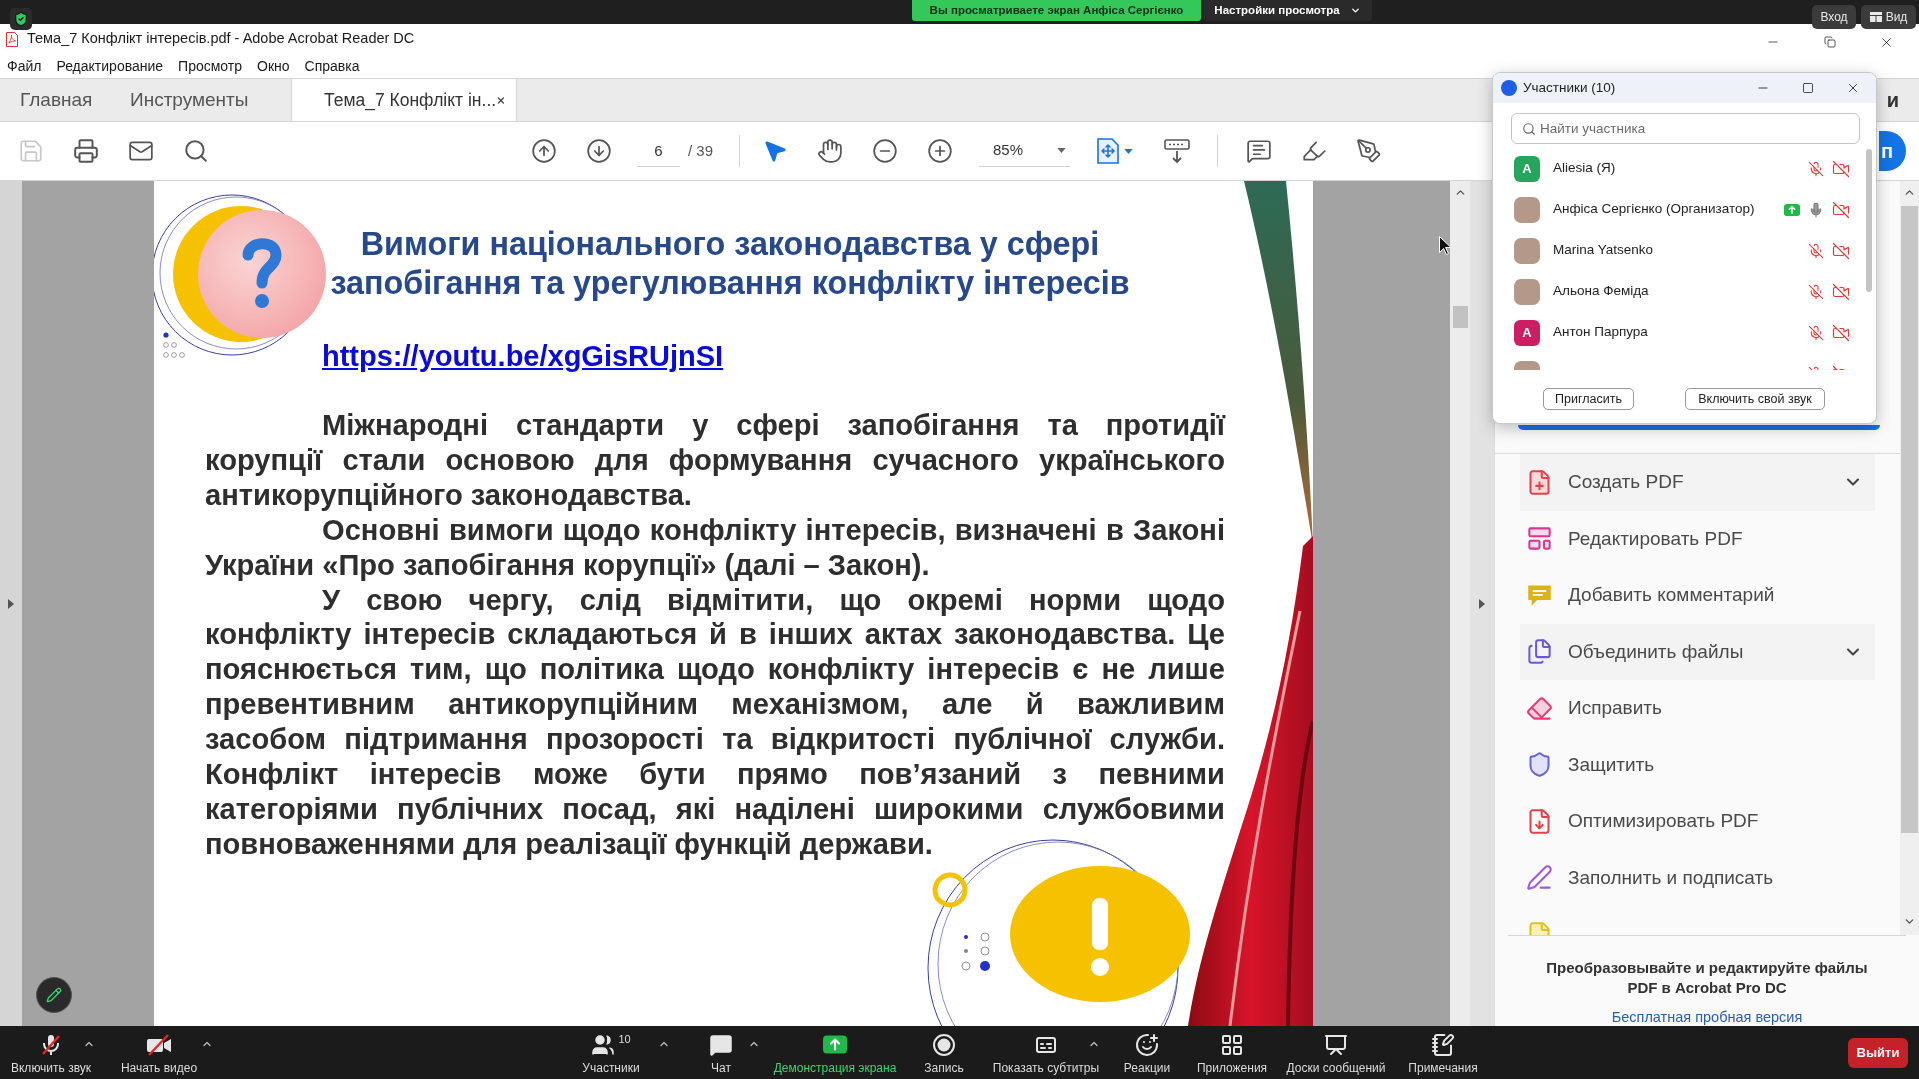 The image size is (1919, 1079). Describe the element at coordinates (11, 603) in the screenshot. I see `expand-panel-icon` at that location.